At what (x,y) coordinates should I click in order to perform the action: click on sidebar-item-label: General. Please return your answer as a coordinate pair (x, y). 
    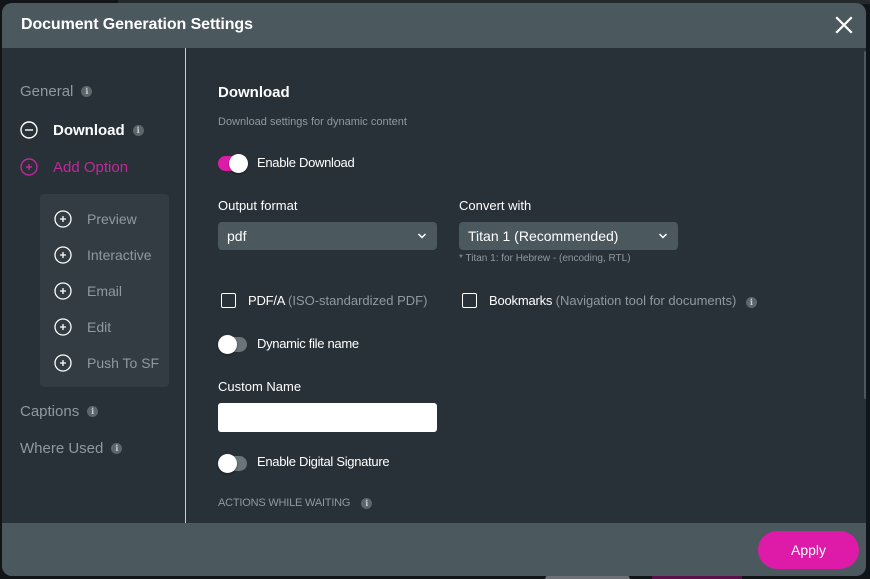
    Looking at the image, I should click on (47, 91).